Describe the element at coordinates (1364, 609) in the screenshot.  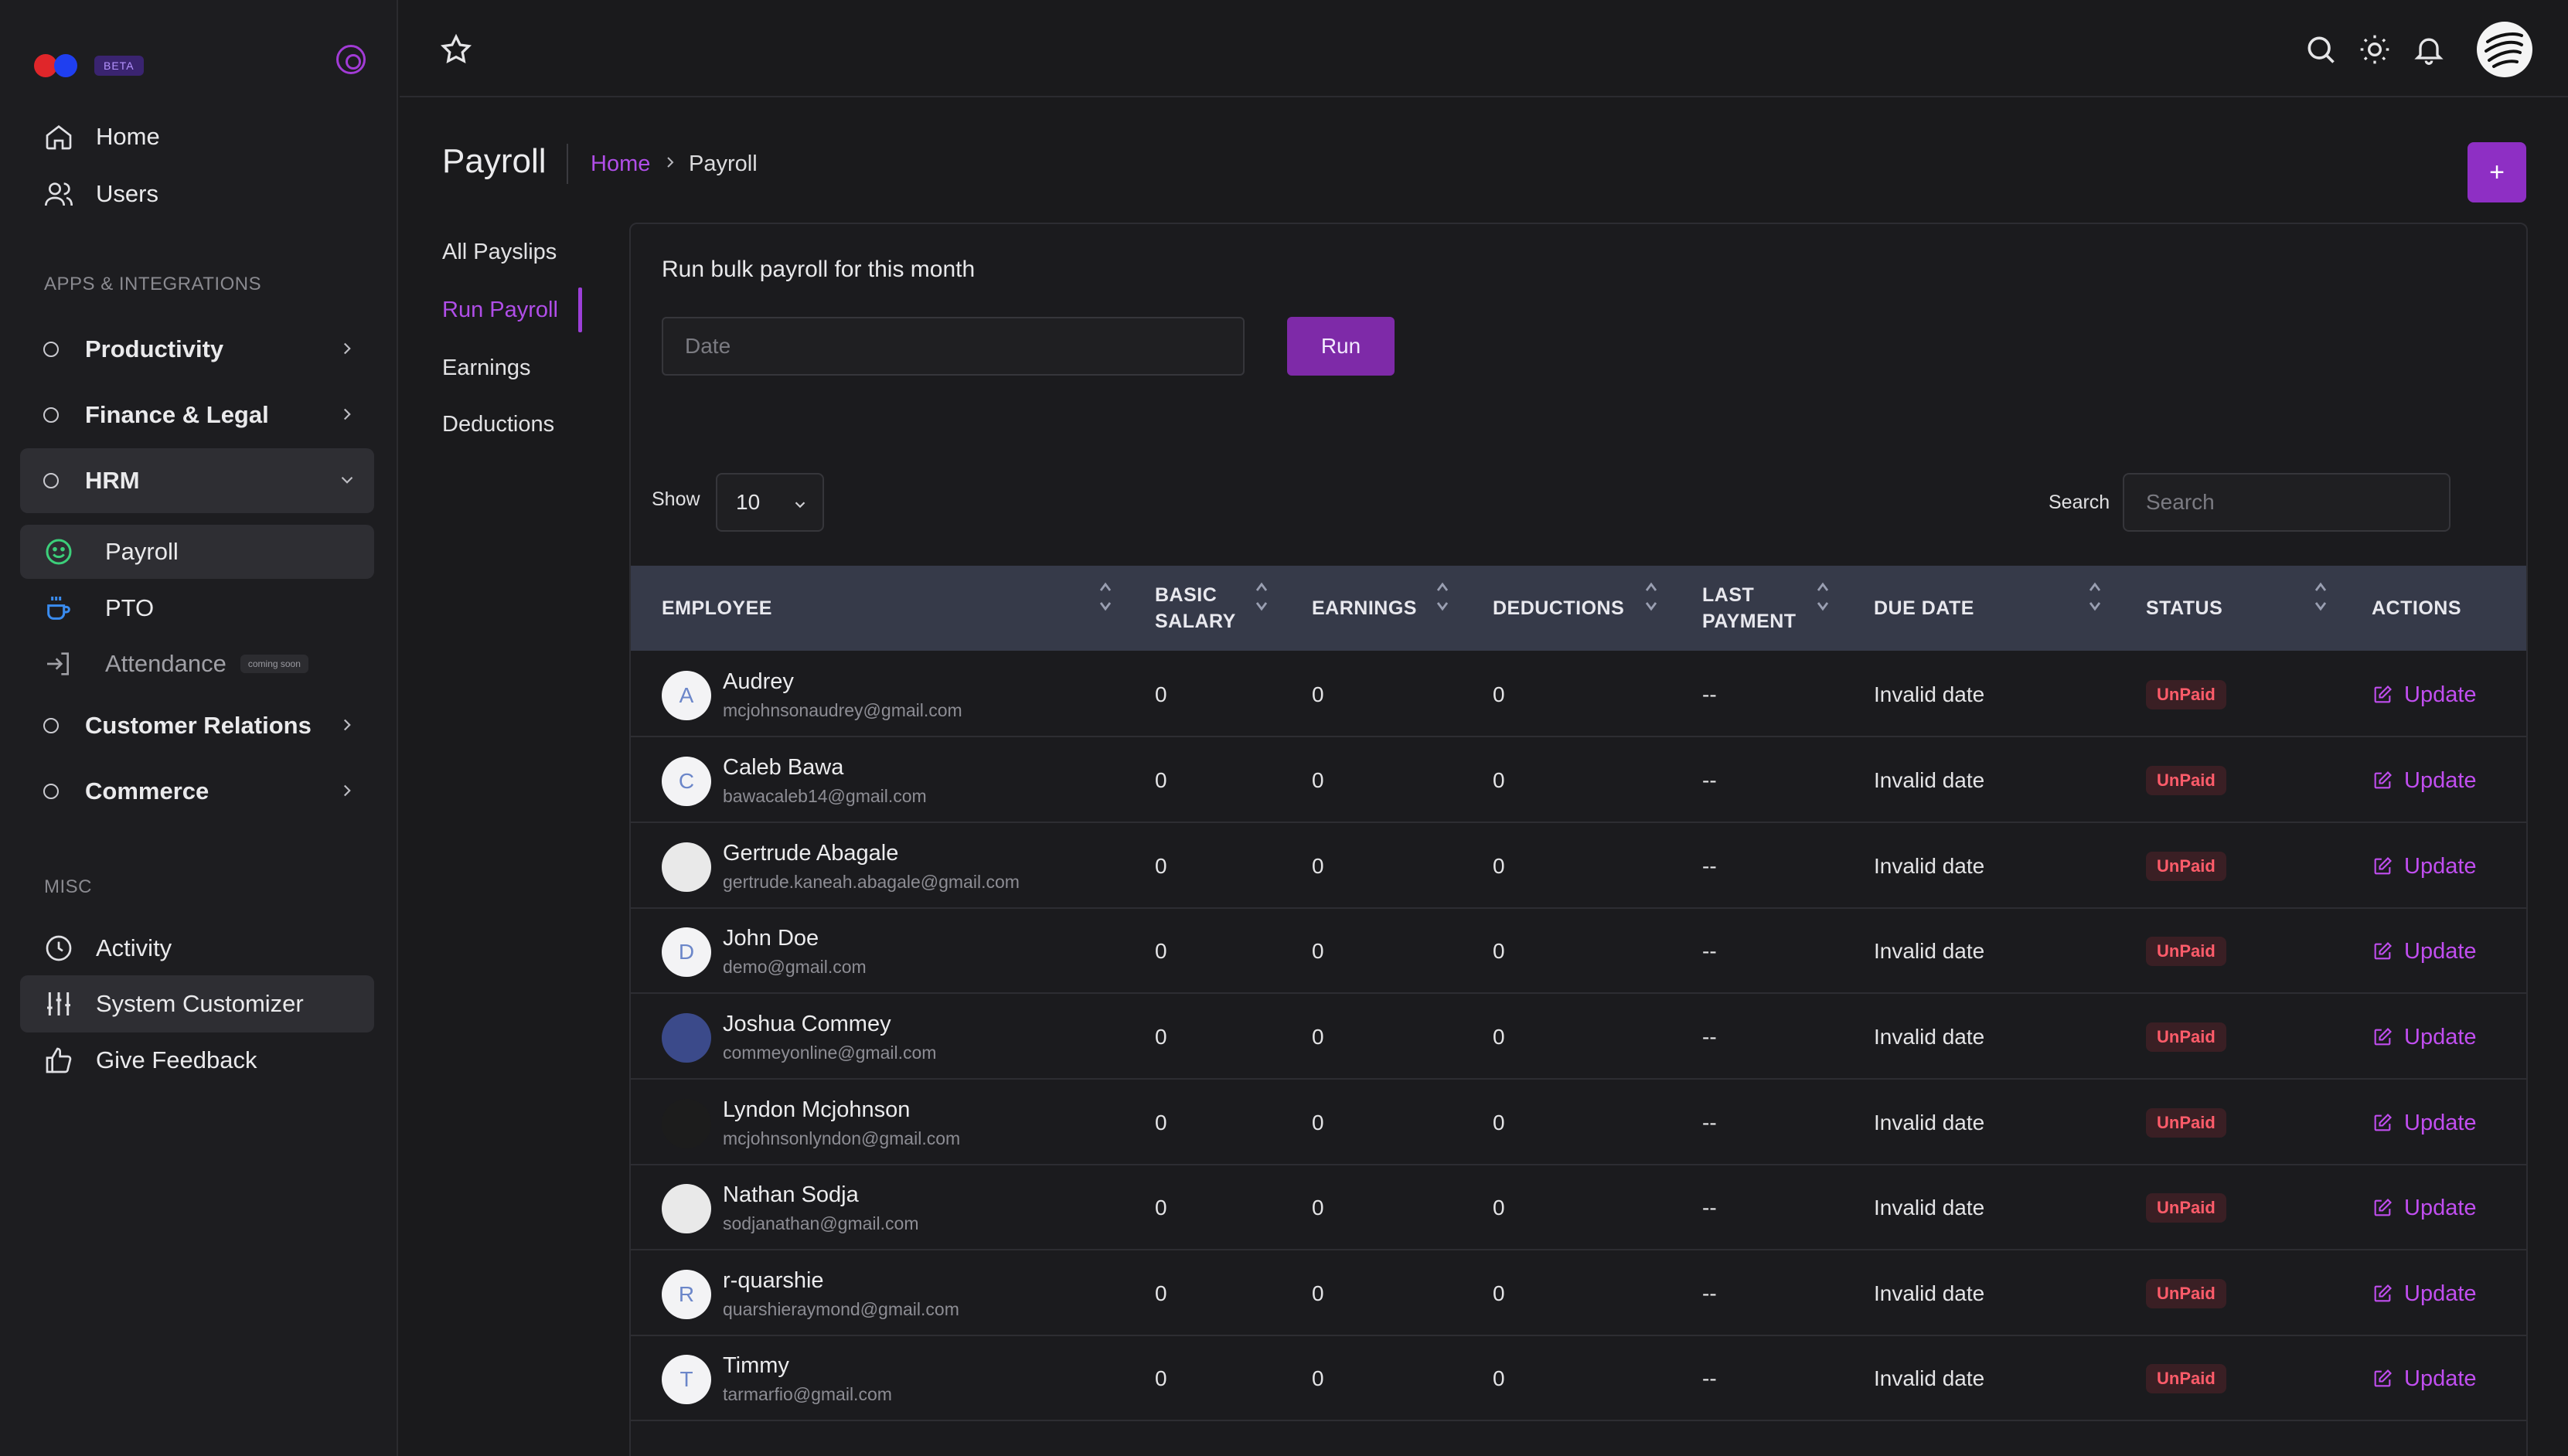
I see `column-earnings: EARNINGS` at that location.